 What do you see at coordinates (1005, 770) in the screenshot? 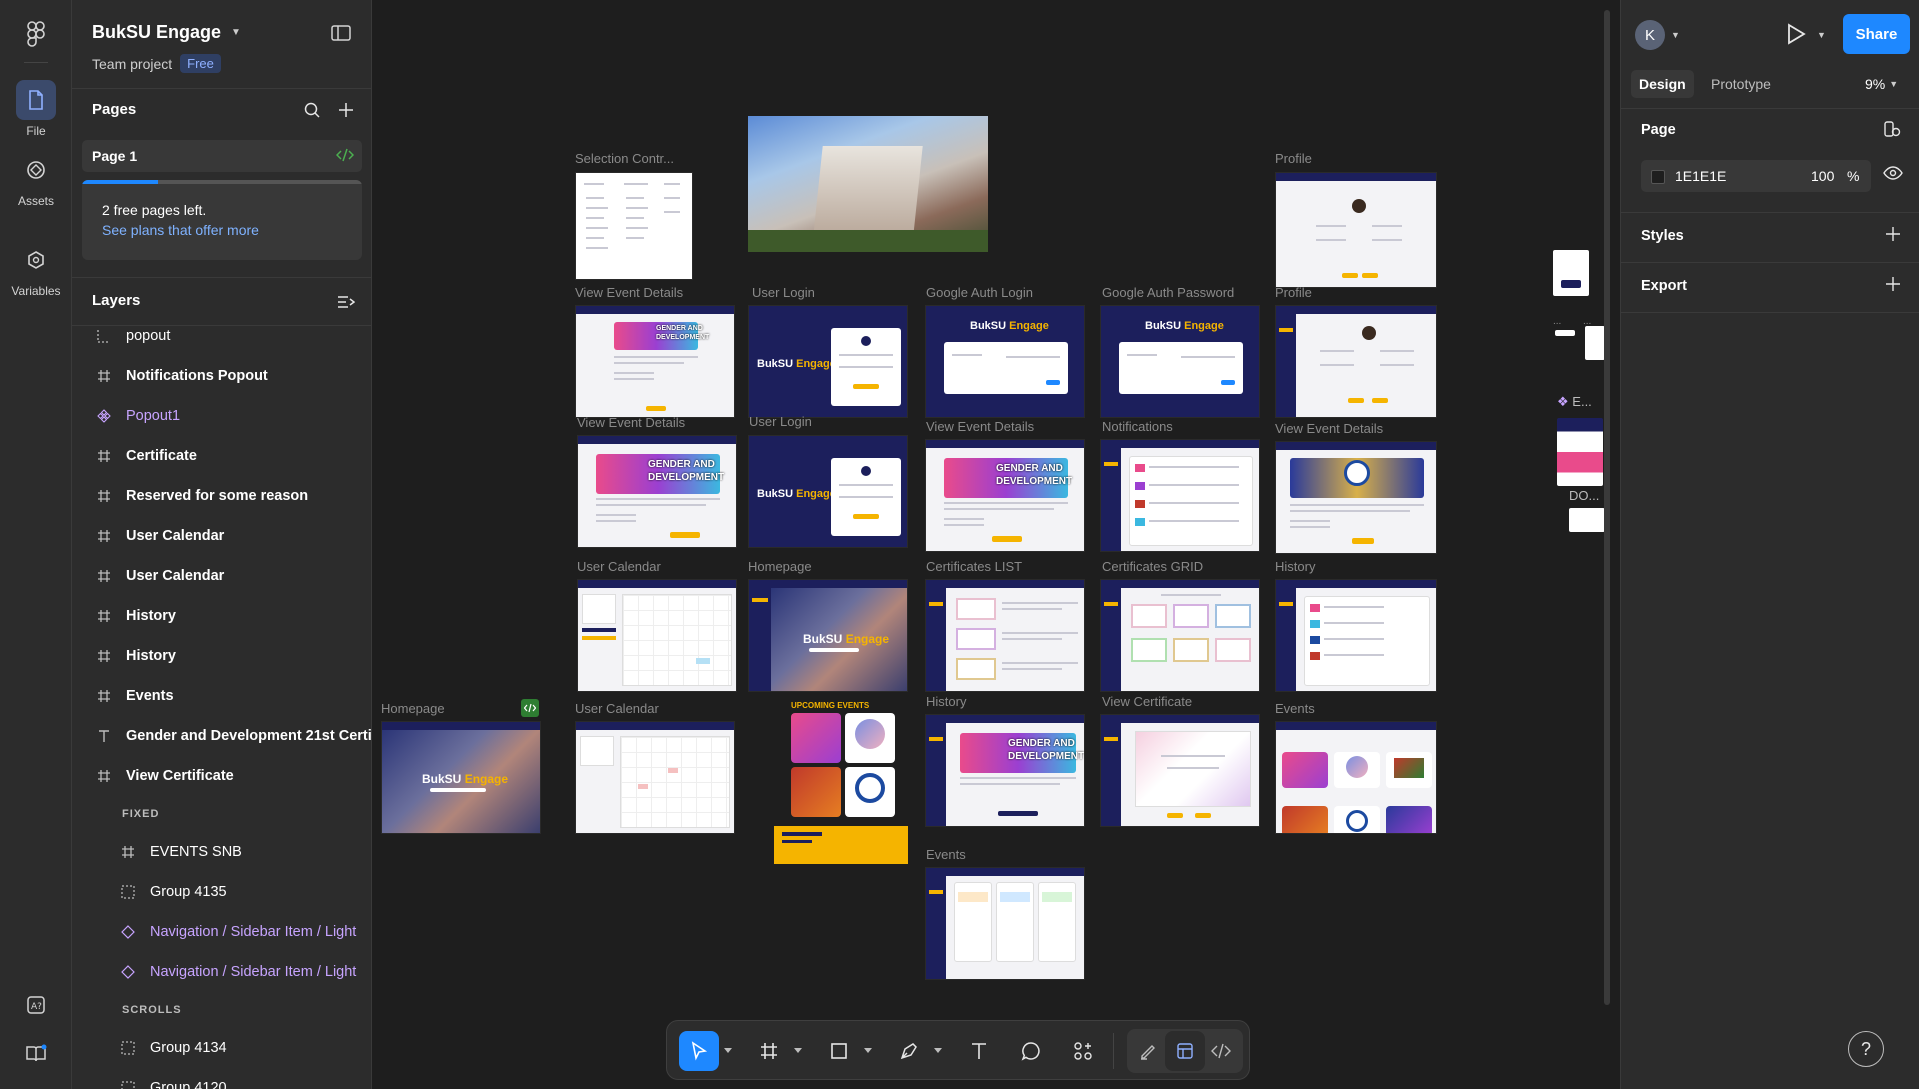
I see `frame-history-2: GENDER AND DEVELOPMENT` at bounding box center [1005, 770].